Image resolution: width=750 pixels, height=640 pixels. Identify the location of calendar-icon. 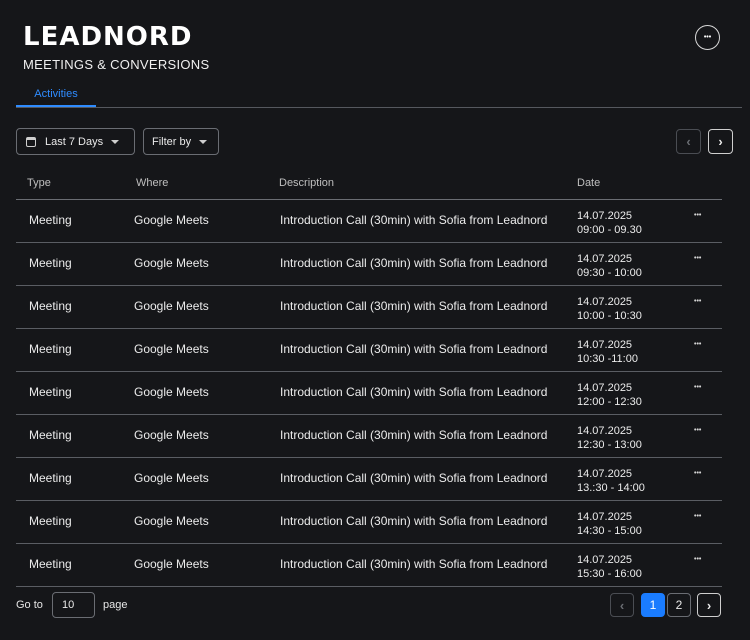
(31, 141).